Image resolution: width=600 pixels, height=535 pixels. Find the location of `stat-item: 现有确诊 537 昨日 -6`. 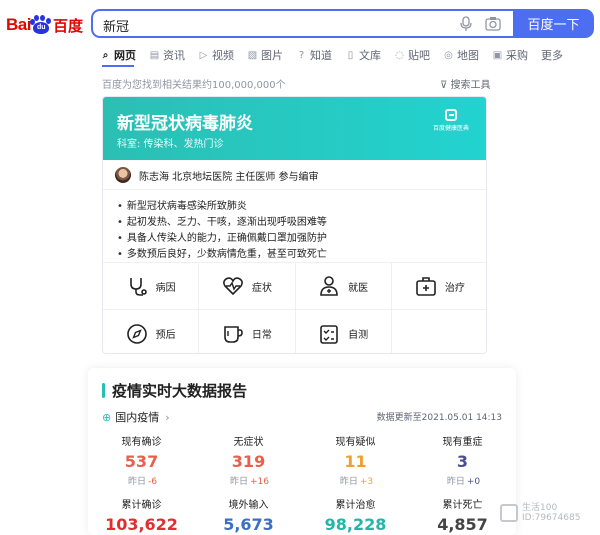

stat-item: 现有确诊 537 昨日 -6 is located at coordinates (141, 460).